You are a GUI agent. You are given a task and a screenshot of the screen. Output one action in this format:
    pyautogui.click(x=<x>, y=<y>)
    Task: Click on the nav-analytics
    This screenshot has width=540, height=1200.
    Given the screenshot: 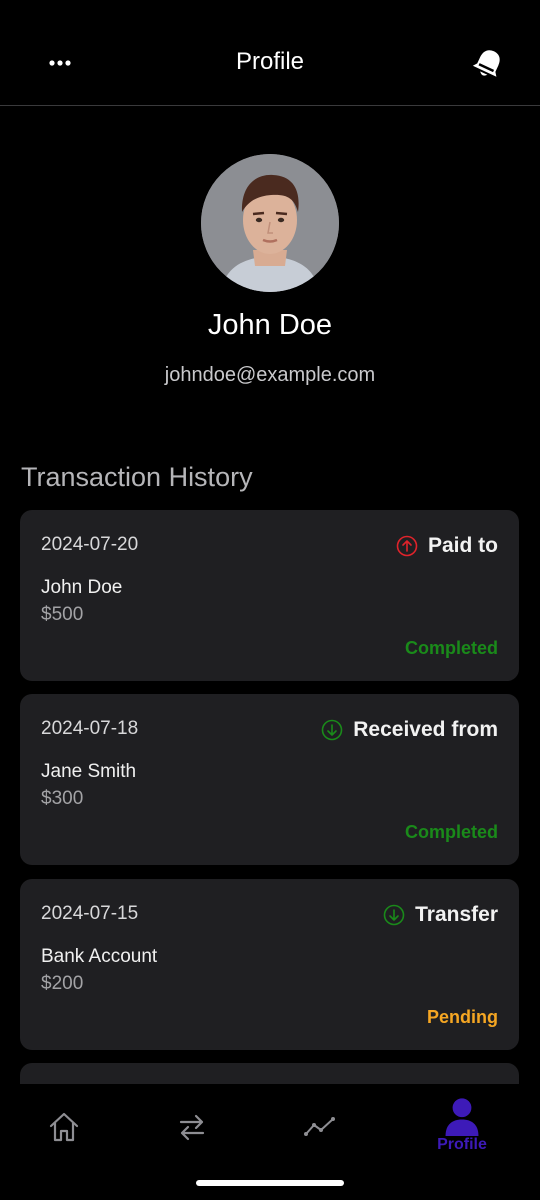 What is the action you would take?
    pyautogui.click(x=320, y=1129)
    